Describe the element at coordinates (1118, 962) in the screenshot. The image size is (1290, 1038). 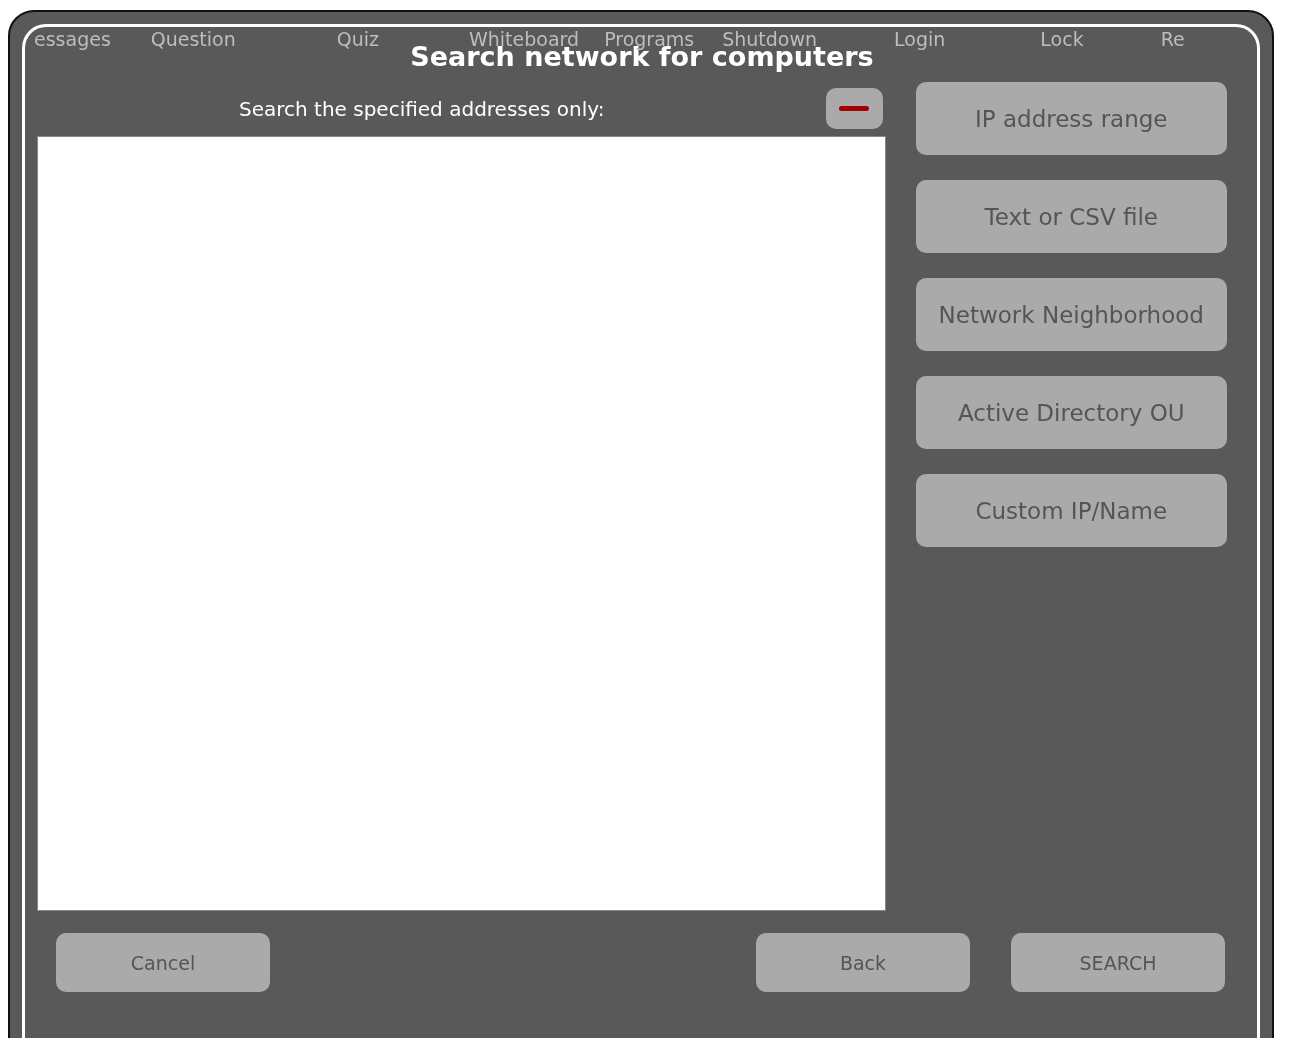
I see `footer-button: SEARCH` at that location.